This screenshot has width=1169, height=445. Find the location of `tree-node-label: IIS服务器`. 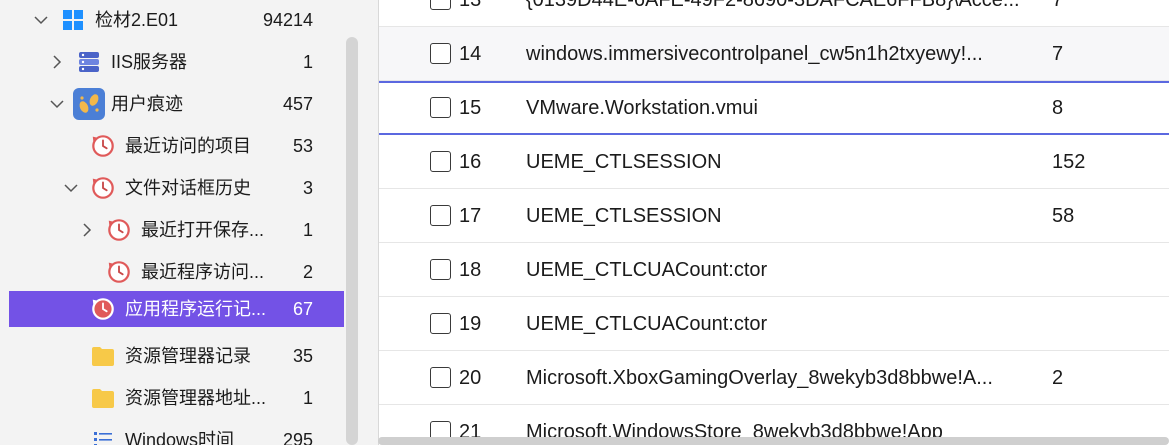

tree-node-label: IIS服务器 is located at coordinates (149, 62).